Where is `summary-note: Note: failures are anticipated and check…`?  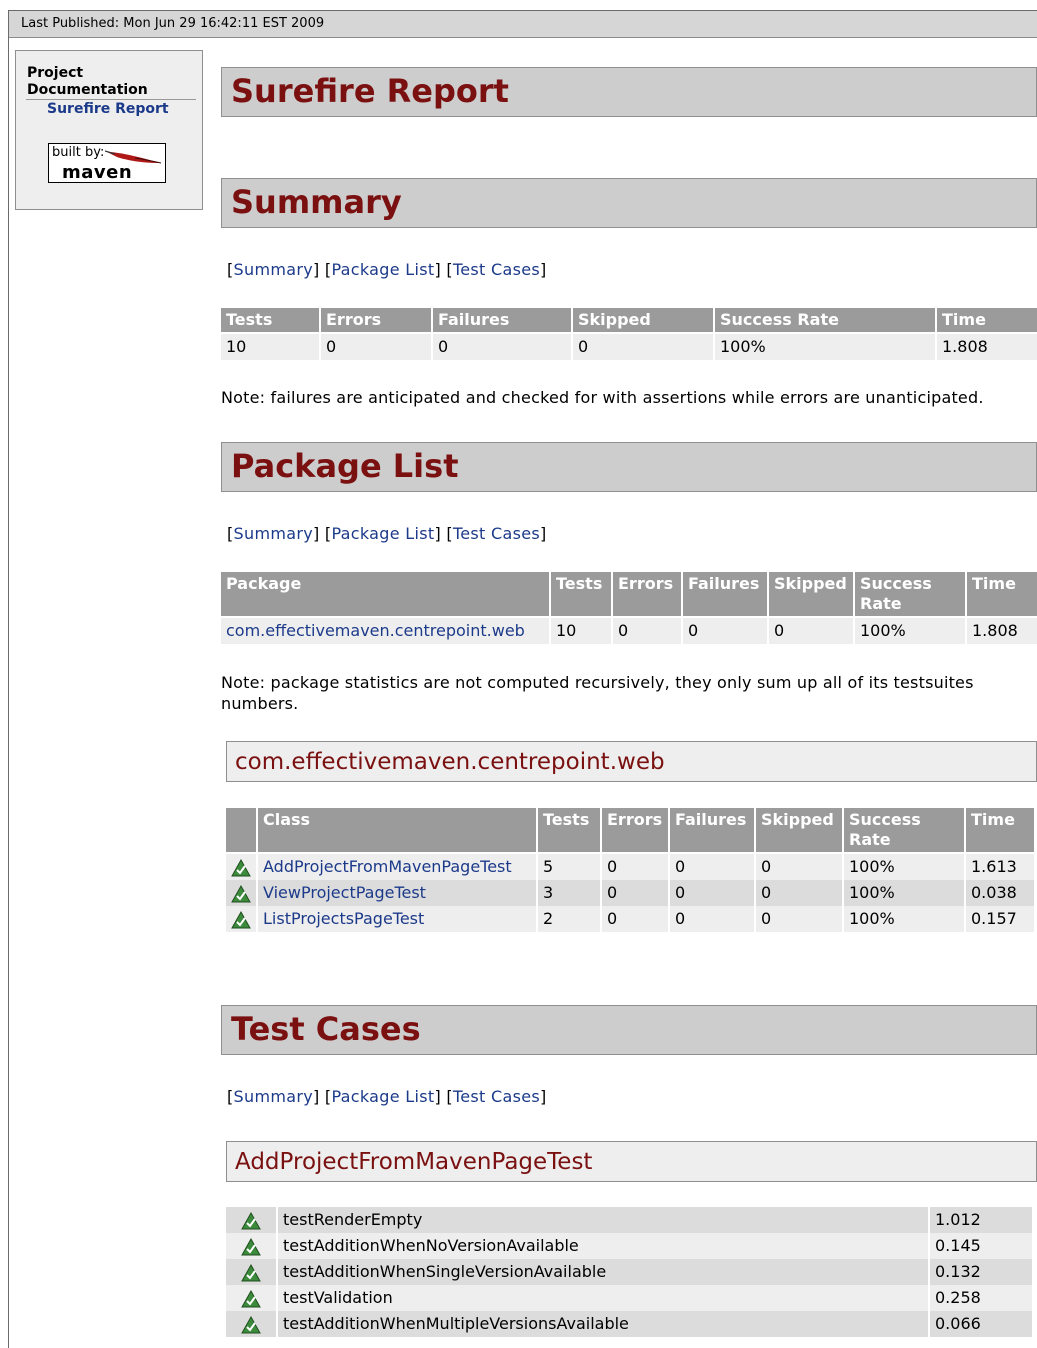 summary-note: Note: failures are anticipated and check… is located at coordinates (602, 397).